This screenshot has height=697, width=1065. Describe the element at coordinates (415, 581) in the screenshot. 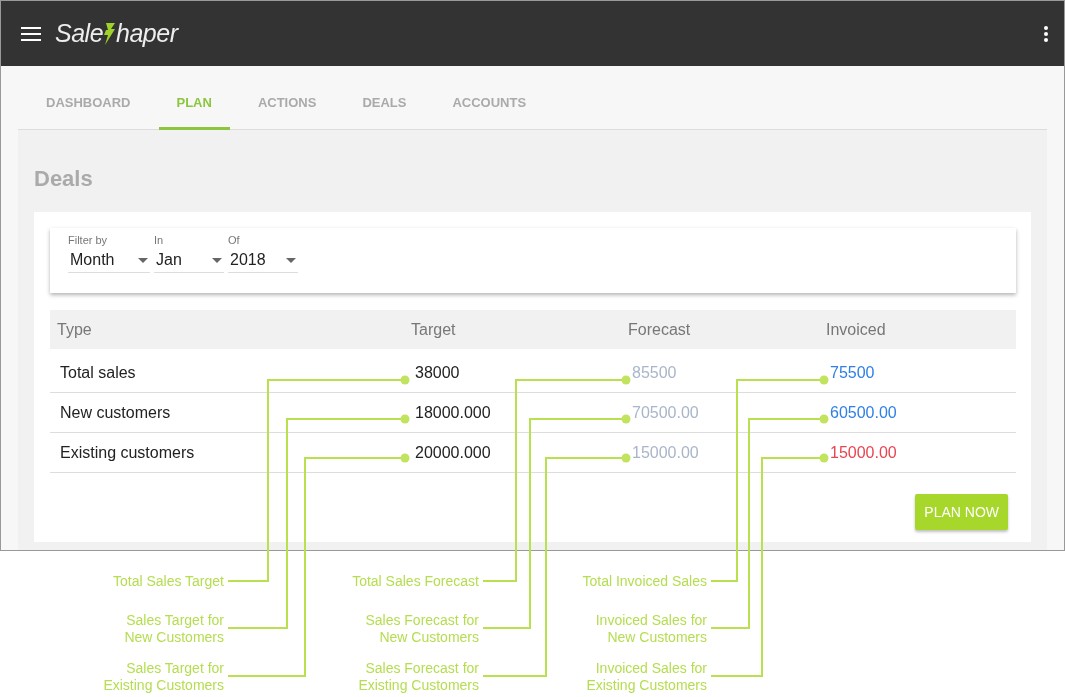

I see `annotation-label: Total Sales Forecast` at that location.